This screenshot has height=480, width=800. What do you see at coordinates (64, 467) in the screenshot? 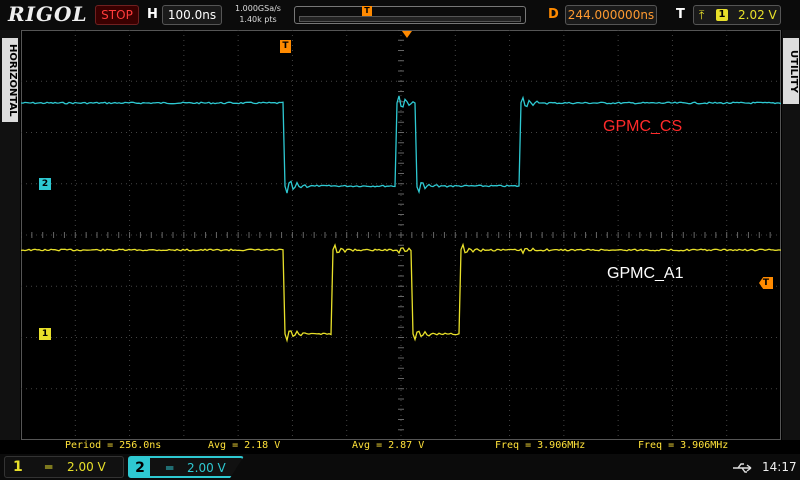
I see `channel-1-button: 1 ═ 2.00 V` at bounding box center [64, 467].